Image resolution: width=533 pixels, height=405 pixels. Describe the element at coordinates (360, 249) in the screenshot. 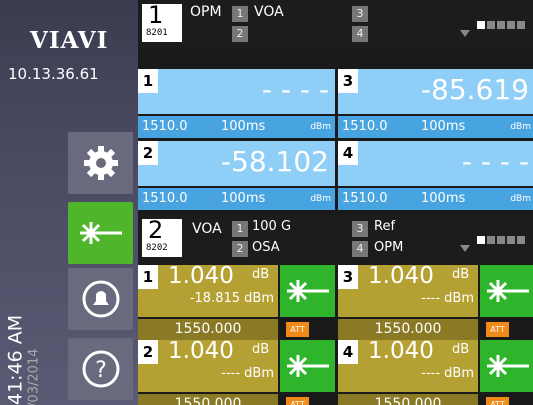

I see `slot2-badge-4: 4` at that location.